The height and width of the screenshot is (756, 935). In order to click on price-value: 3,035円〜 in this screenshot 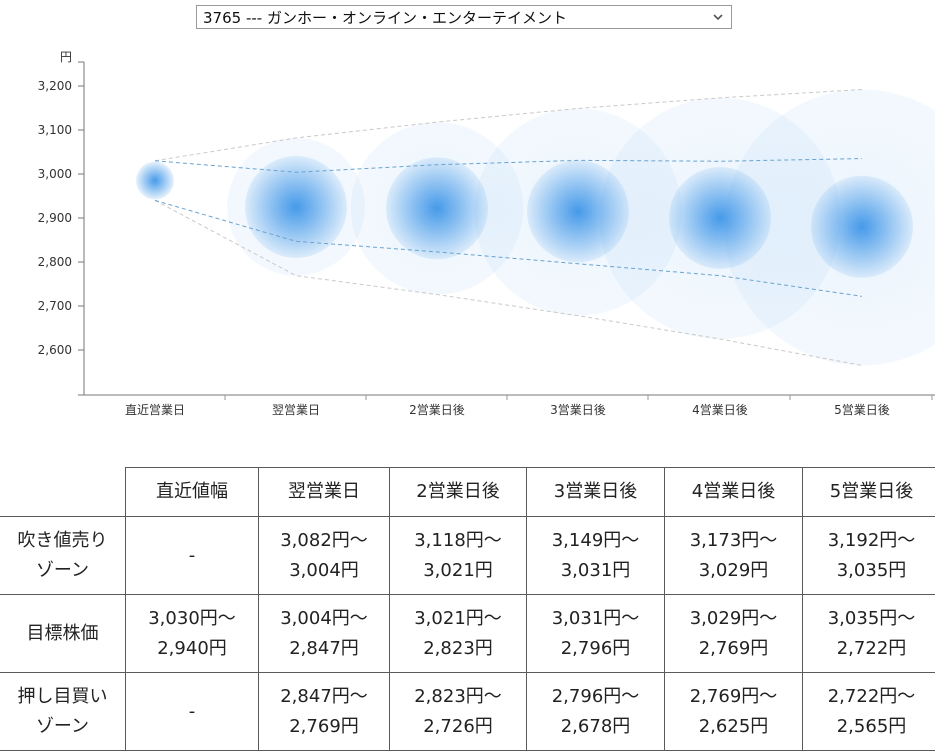, I will do `click(871, 618)`.